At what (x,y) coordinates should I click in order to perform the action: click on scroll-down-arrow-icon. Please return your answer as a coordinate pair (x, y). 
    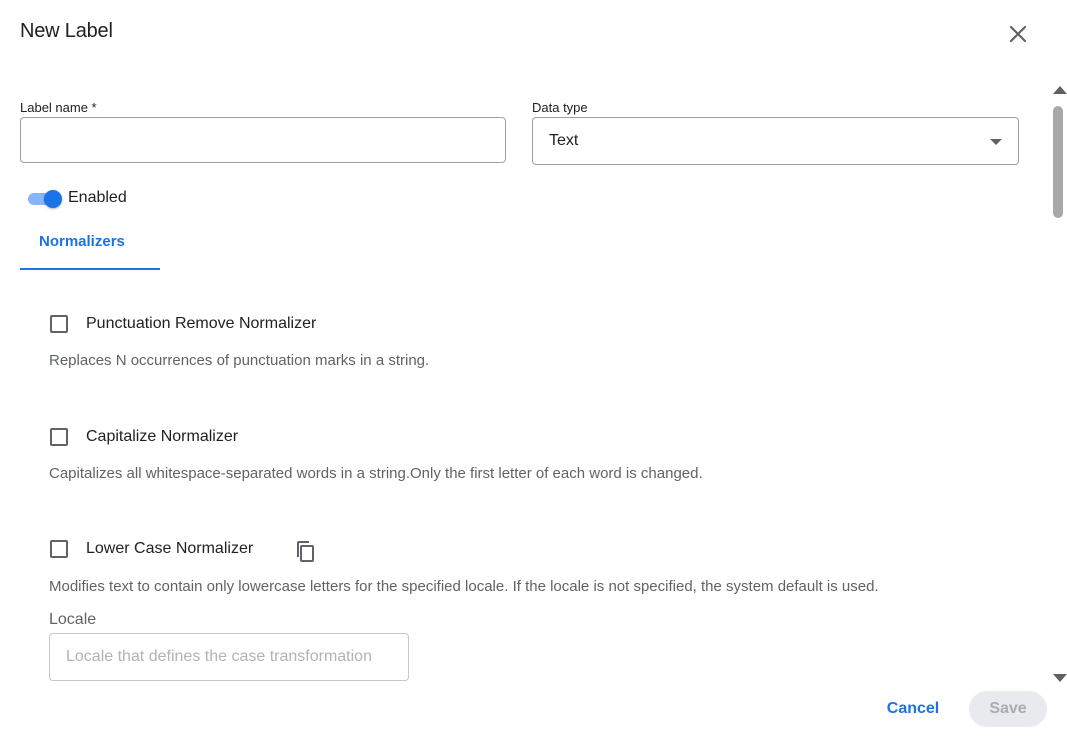
    Looking at the image, I should click on (1060, 678).